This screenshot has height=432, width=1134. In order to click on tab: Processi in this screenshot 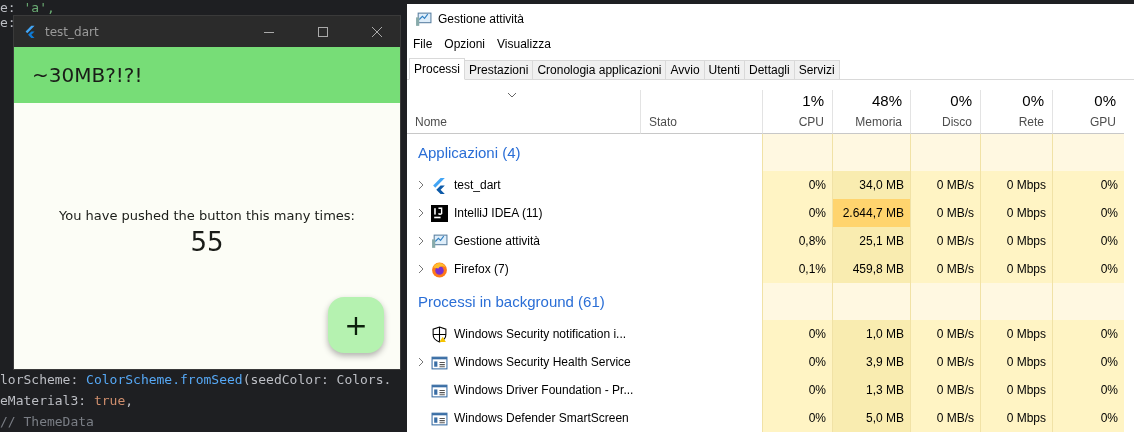, I will do `click(437, 69)`.